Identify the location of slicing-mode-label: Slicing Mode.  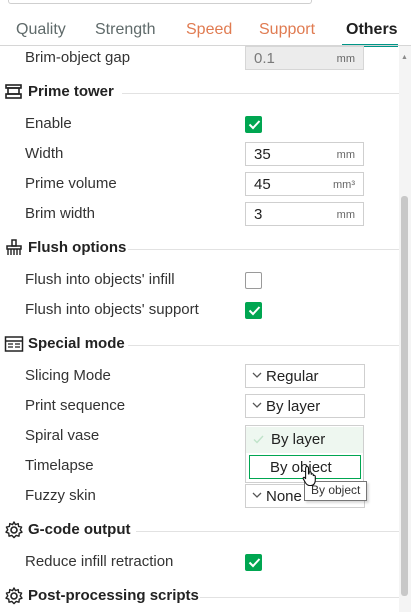
(68, 375).